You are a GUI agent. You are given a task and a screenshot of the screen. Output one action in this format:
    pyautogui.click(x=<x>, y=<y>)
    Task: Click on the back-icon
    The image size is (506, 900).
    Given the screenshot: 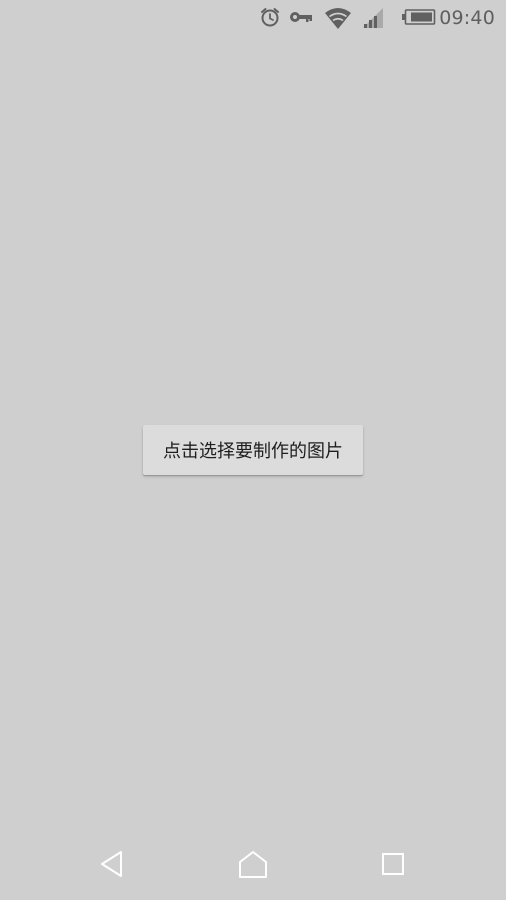 What is the action you would take?
    pyautogui.click(x=112, y=866)
    